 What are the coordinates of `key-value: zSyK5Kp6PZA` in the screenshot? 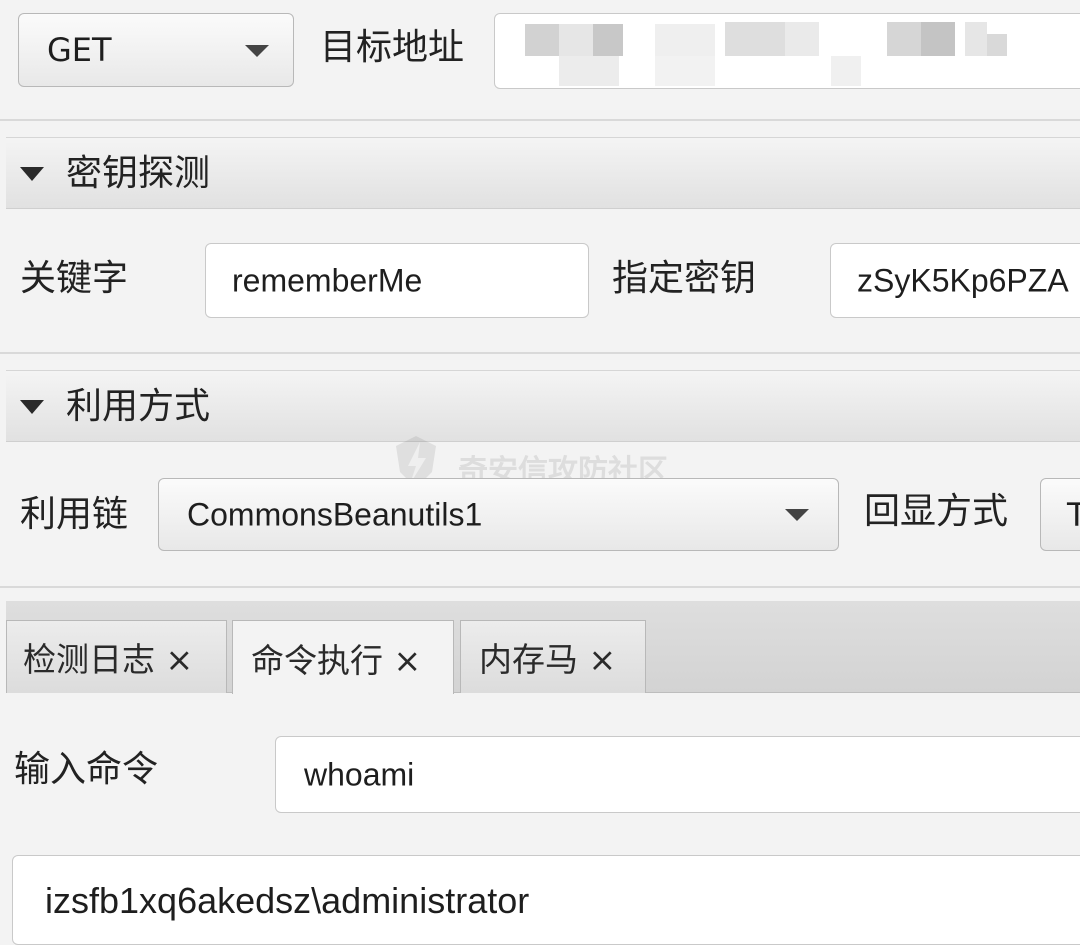 It's located at (963, 280).